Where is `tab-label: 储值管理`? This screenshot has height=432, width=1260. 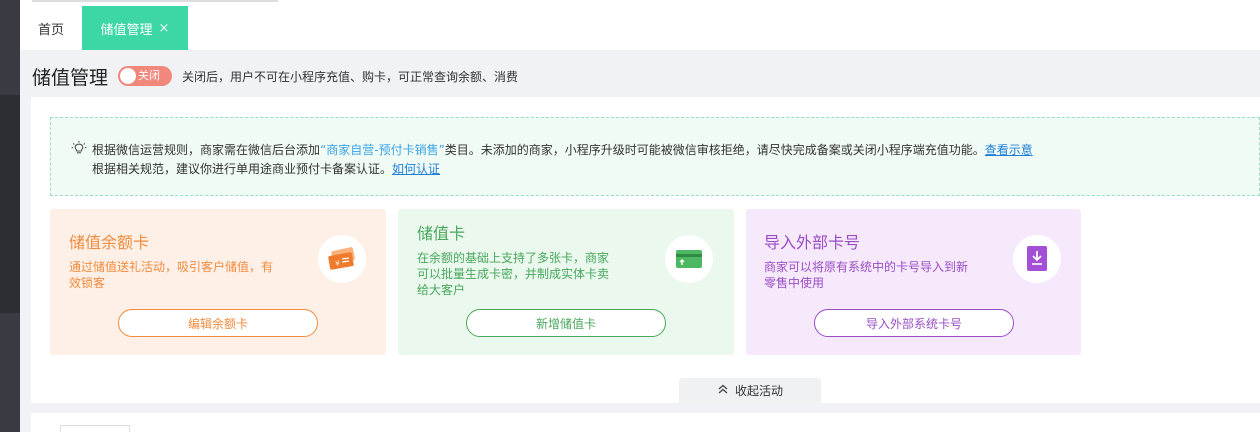 tab-label: 储值管理 is located at coordinates (126, 30).